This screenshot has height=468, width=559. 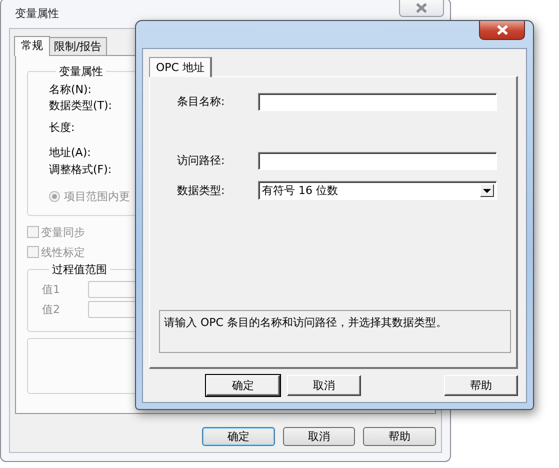 What do you see at coordinates (335, 331) in the screenshot?
I see `description-text: 请输入 OPC 条目的名称和访问路径，并选择其数据类型。` at bounding box center [335, 331].